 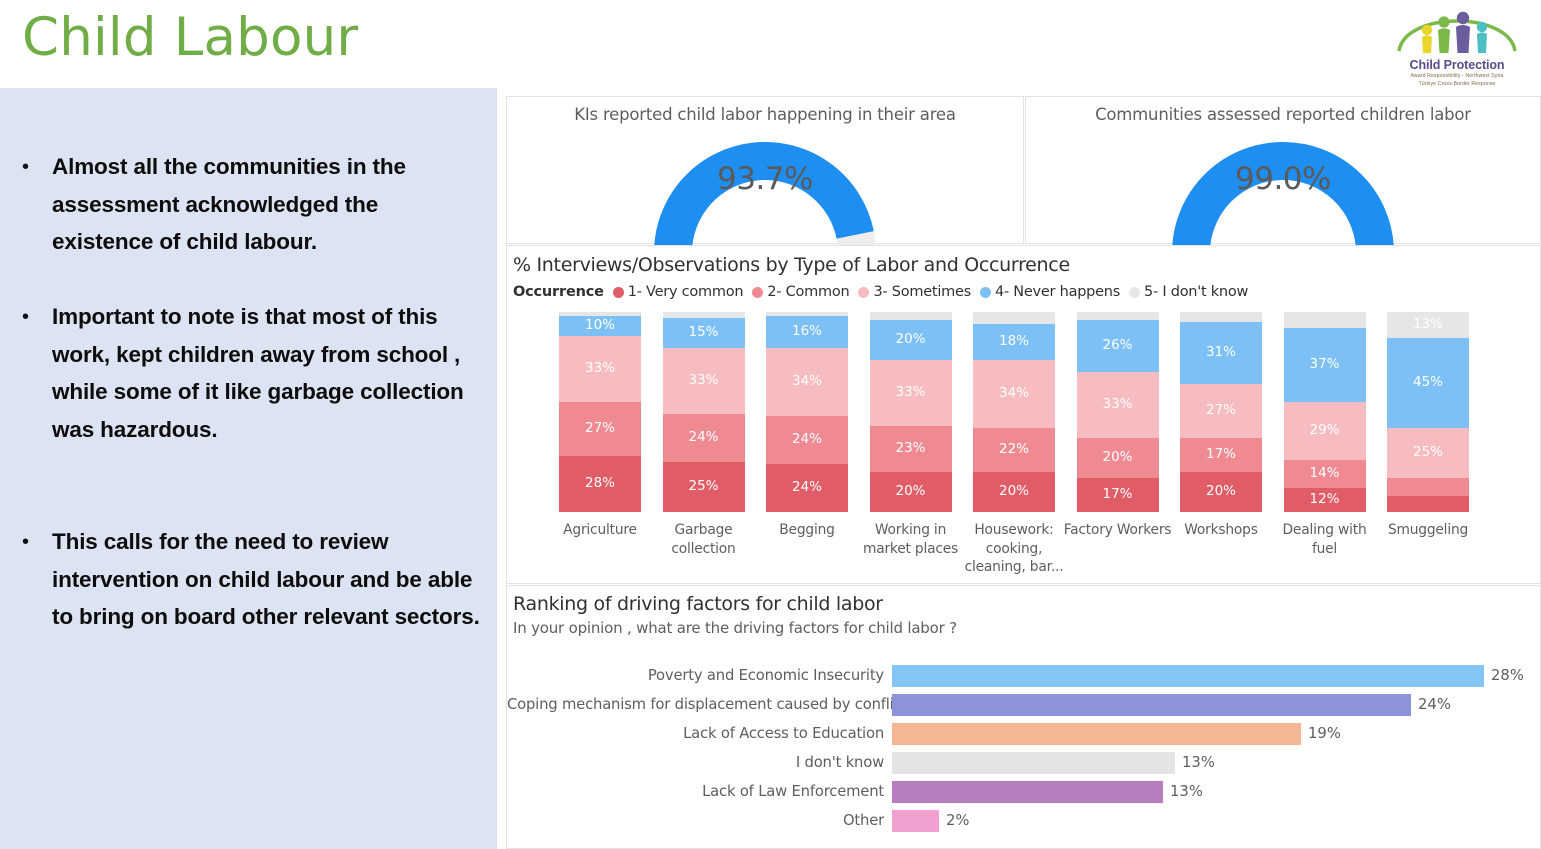 I want to click on stacked-bar-segment: 13%, so click(x=1428, y=325).